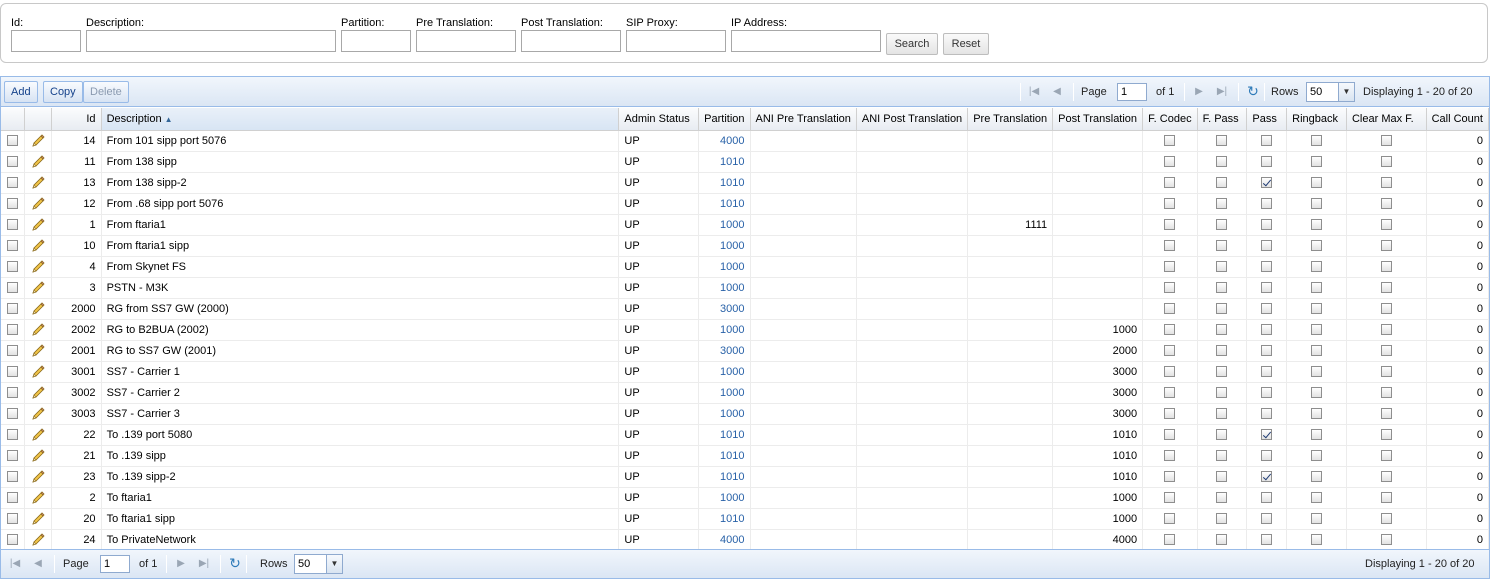 The height and width of the screenshot is (580, 1493). Describe the element at coordinates (745, 162) in the screenshot. I see `table-row: 11 From 138 sipp UP 1010 0` at that location.